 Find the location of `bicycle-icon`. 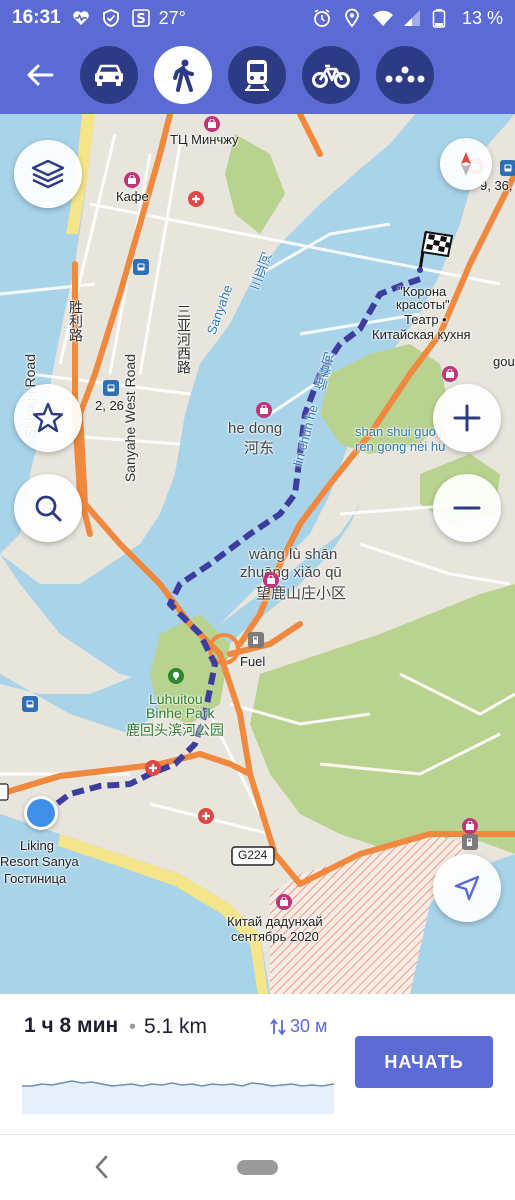

bicycle-icon is located at coordinates (331, 76).